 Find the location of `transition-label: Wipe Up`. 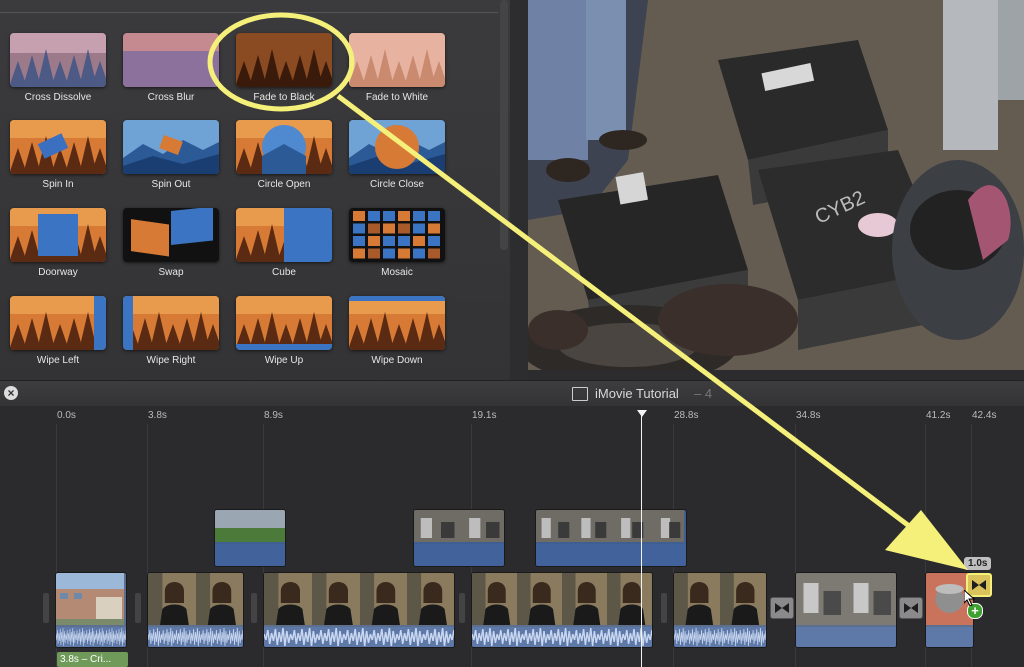

transition-label: Wipe Up is located at coordinates (284, 360).